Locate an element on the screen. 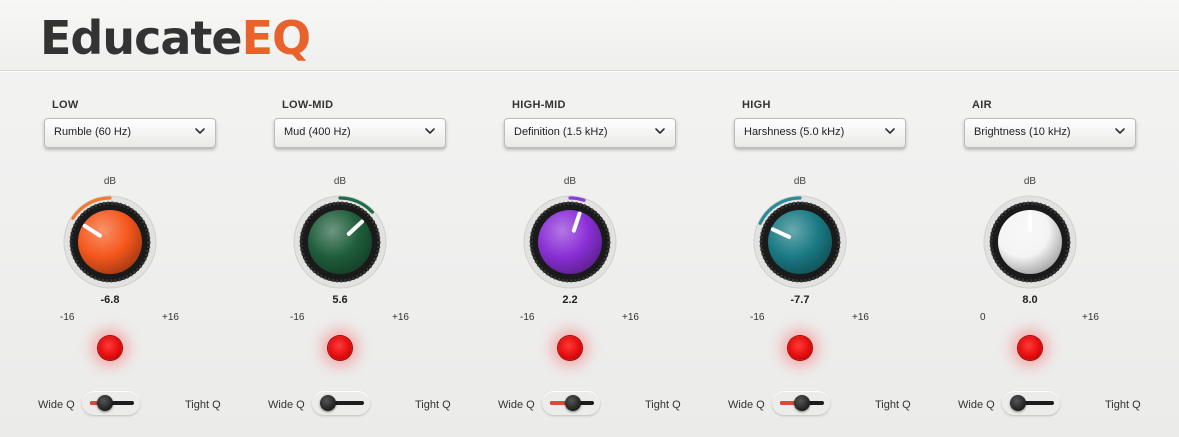  band-title: LOW is located at coordinates (65, 105).